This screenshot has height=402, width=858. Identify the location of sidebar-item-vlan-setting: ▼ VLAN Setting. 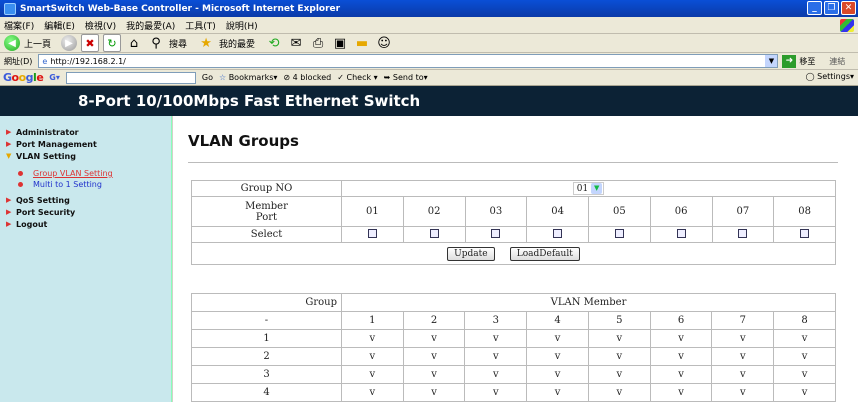
(88, 156).